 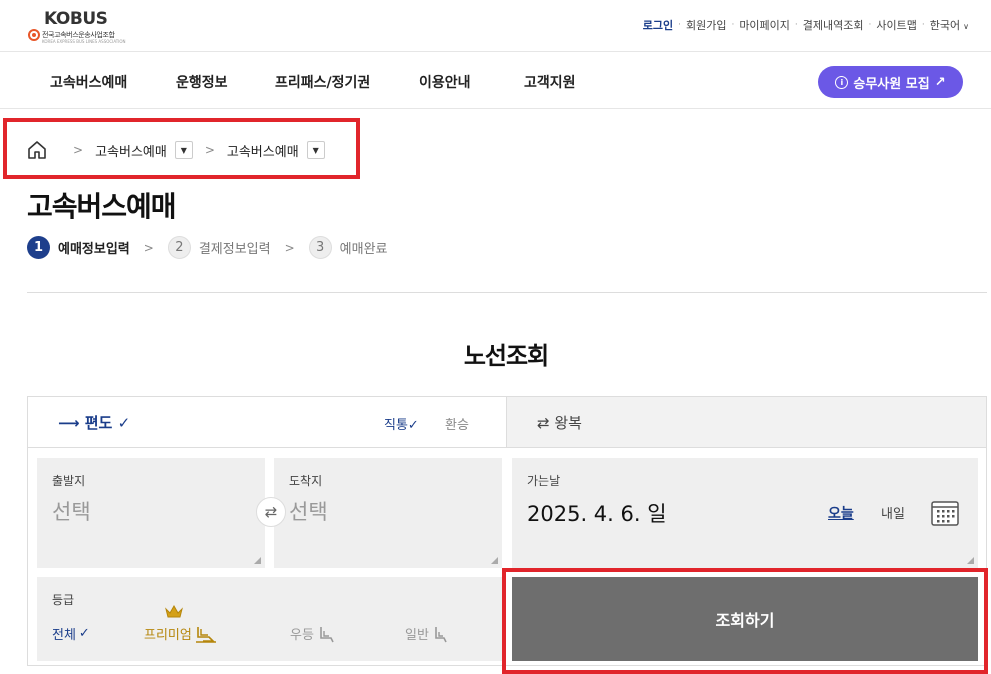 I want to click on grade-all-option: 전체 ✓, so click(x=71, y=633).